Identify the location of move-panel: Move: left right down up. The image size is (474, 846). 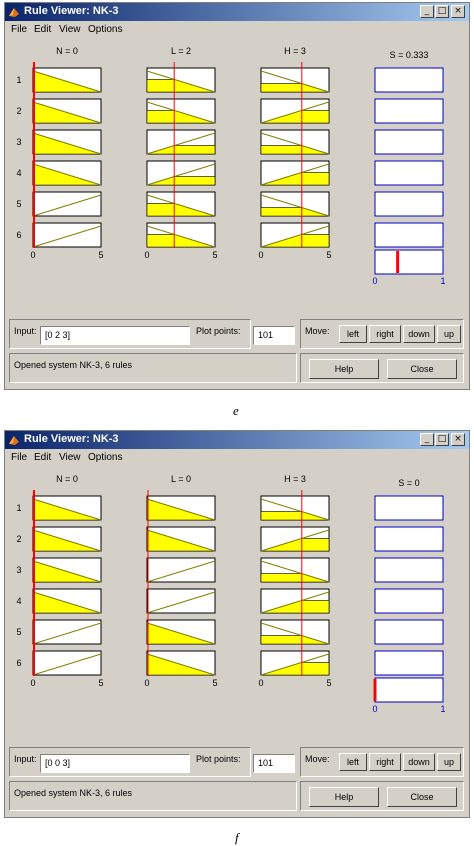
(382, 334).